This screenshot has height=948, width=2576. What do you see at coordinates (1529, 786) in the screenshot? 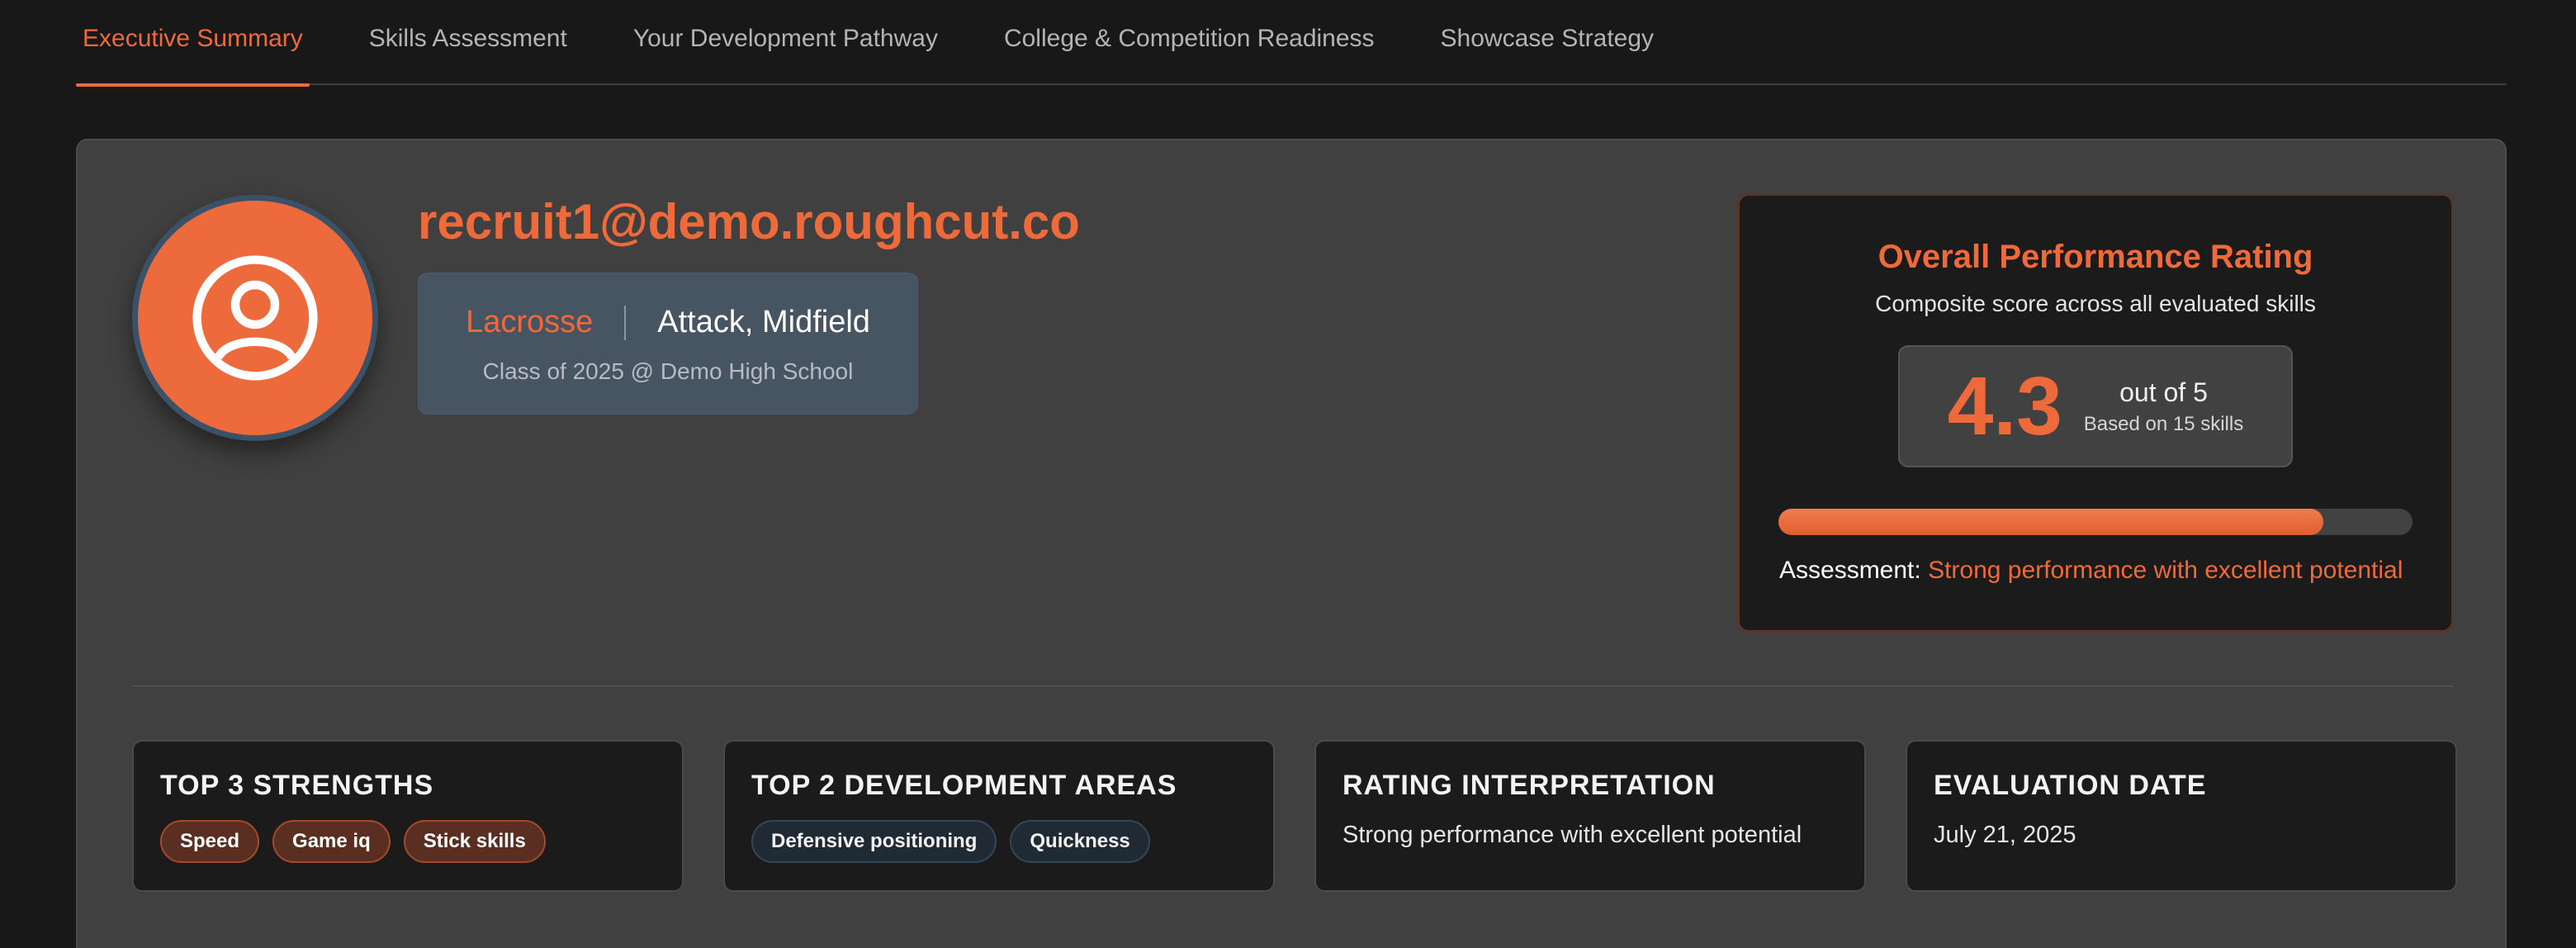
I see `interpretation-title: RATING INTERPRETATION` at bounding box center [1529, 786].